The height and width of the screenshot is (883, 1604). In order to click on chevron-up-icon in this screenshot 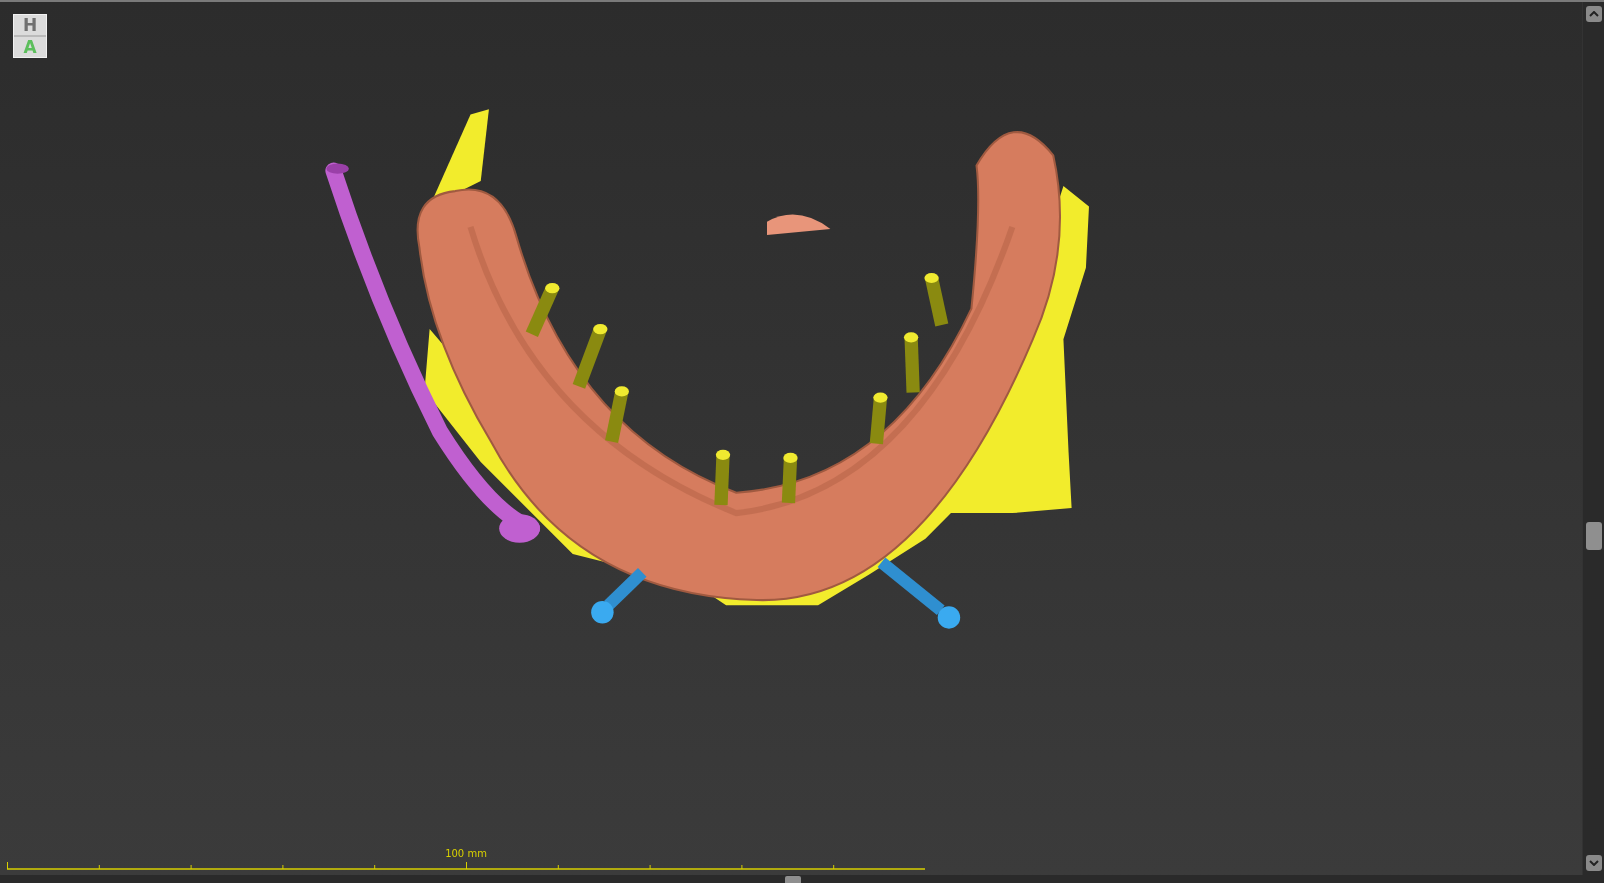, I will do `click(1593, 14)`.